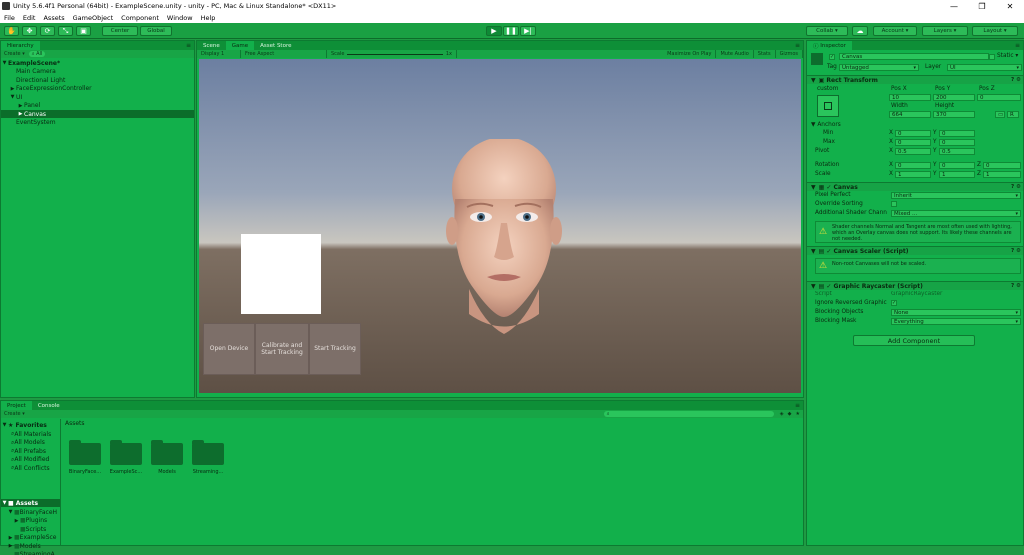 The image size is (1024, 555). I want to click on rect-transform-header: ▼ ▣ Rect Transform? ⚙, so click(915, 79).